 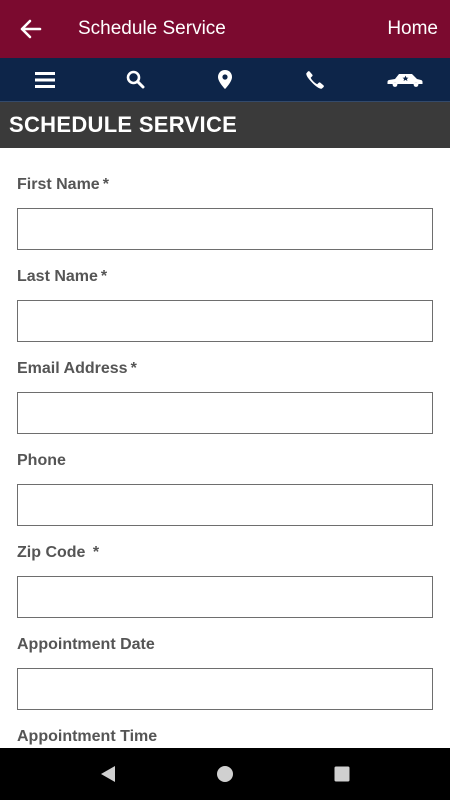 I want to click on last-name-label: Last Name *, so click(x=62, y=276).